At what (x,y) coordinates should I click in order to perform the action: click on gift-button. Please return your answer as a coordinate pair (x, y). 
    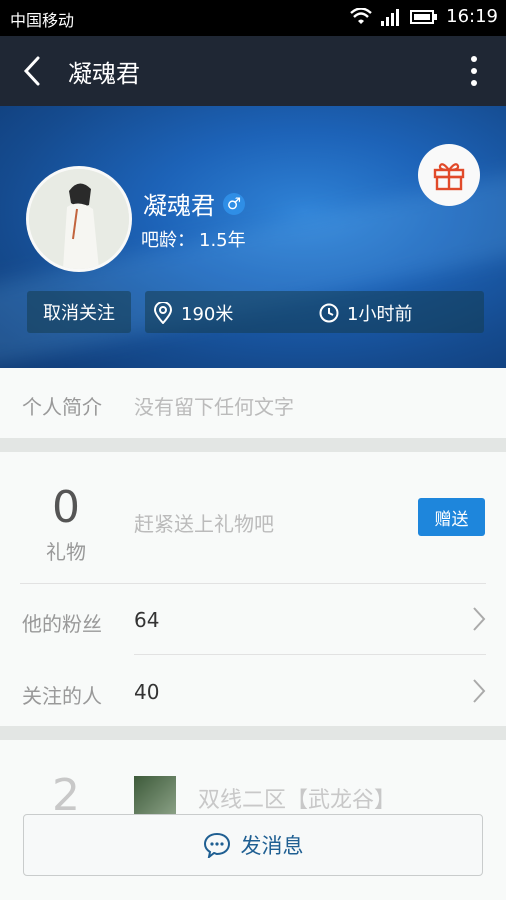
    Looking at the image, I should click on (449, 175).